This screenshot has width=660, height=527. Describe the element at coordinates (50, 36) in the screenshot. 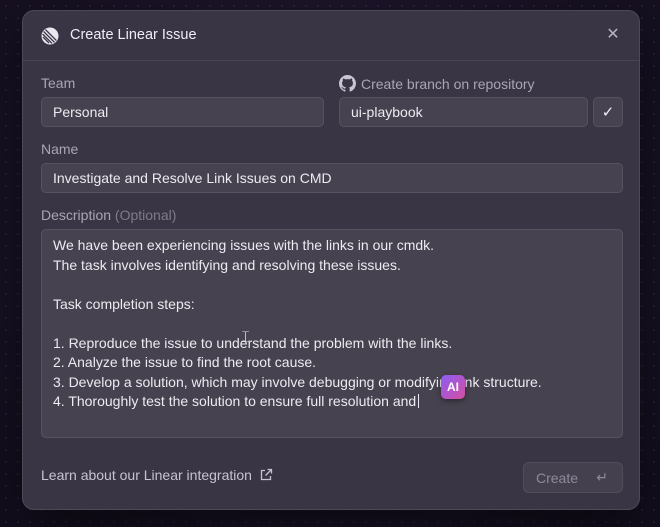

I see `linear-logo-icon` at that location.